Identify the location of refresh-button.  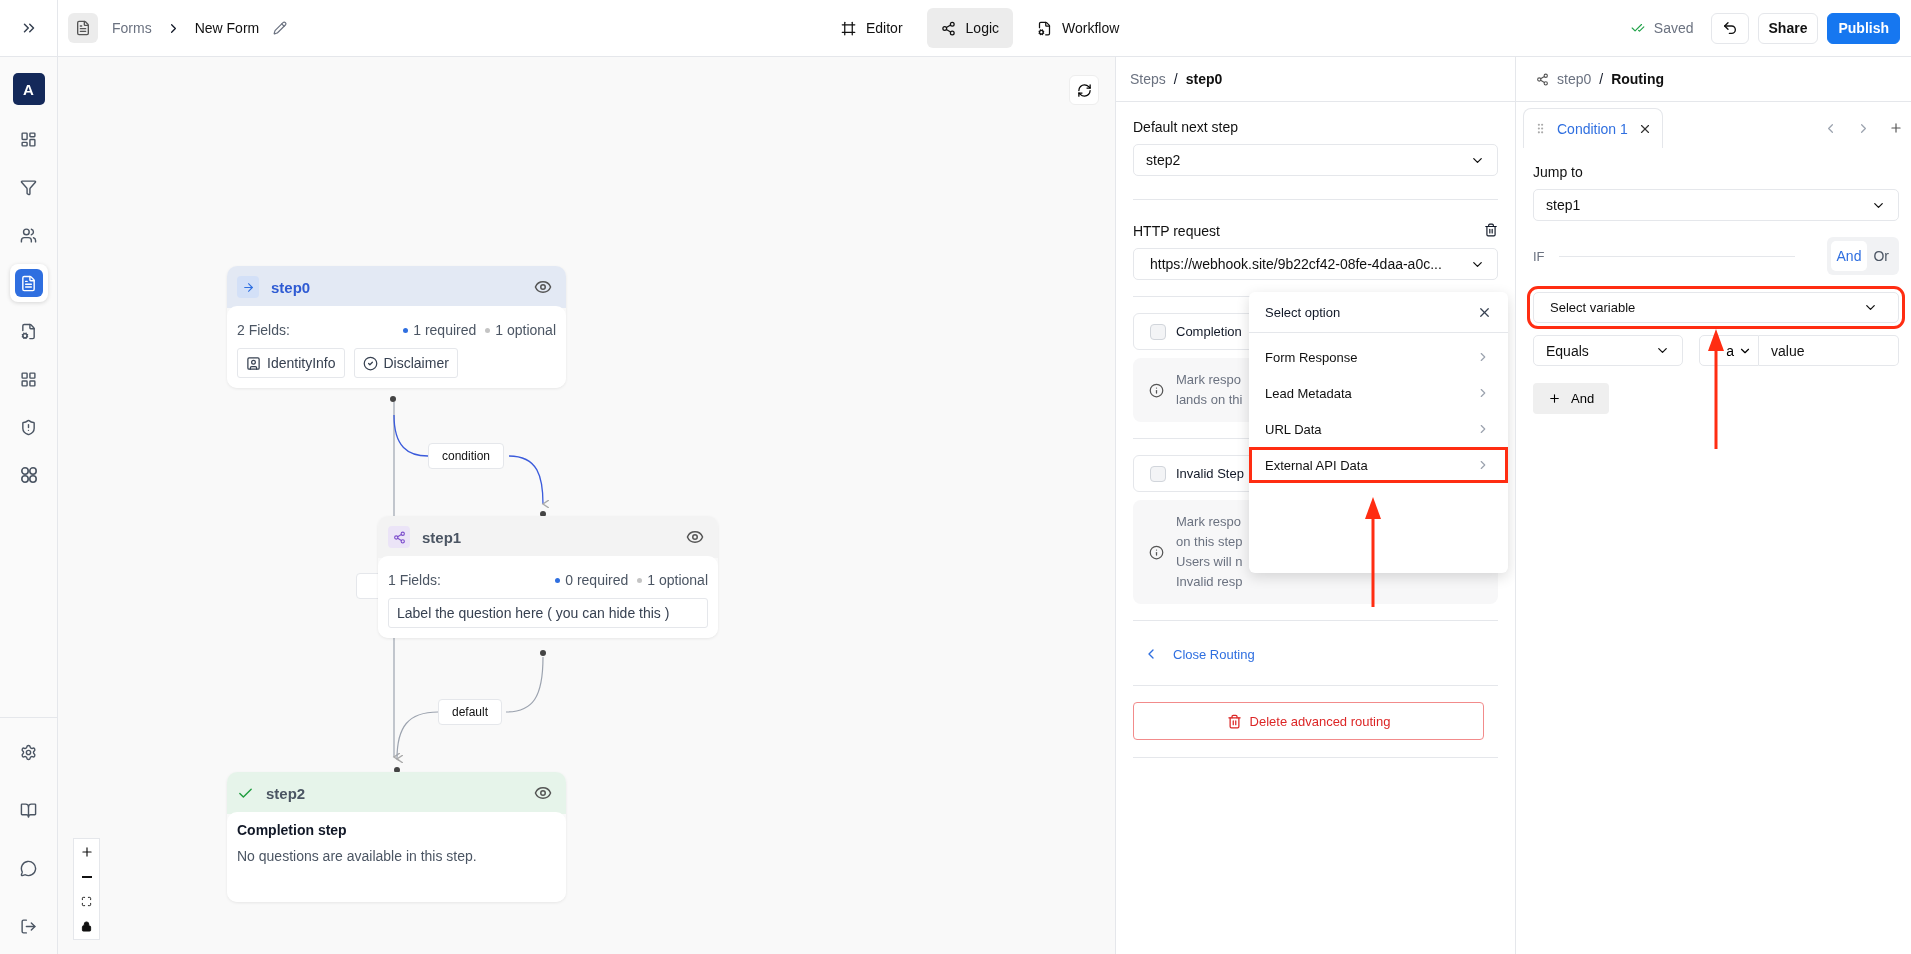
(1084, 90).